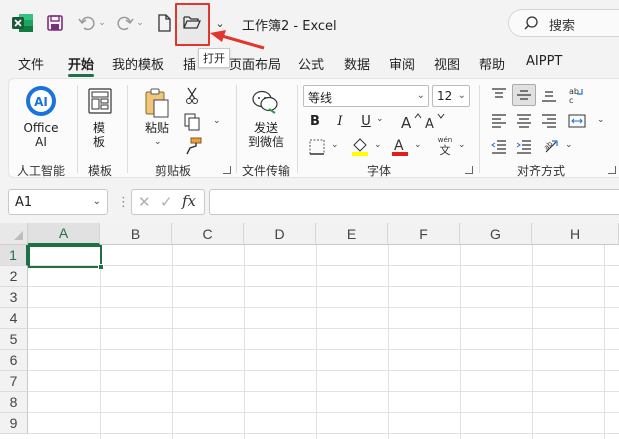 This screenshot has height=439, width=619. What do you see at coordinates (101, 267) in the screenshot?
I see `fill-handle` at bounding box center [101, 267].